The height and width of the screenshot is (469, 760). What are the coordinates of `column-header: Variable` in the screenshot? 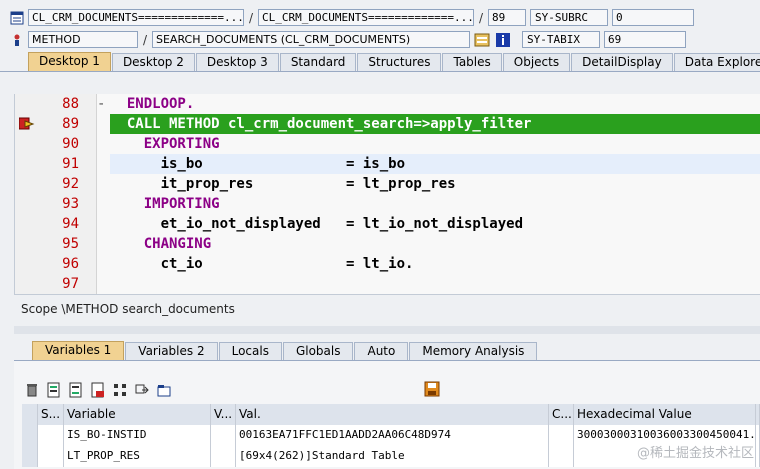 It's located at (137, 414).